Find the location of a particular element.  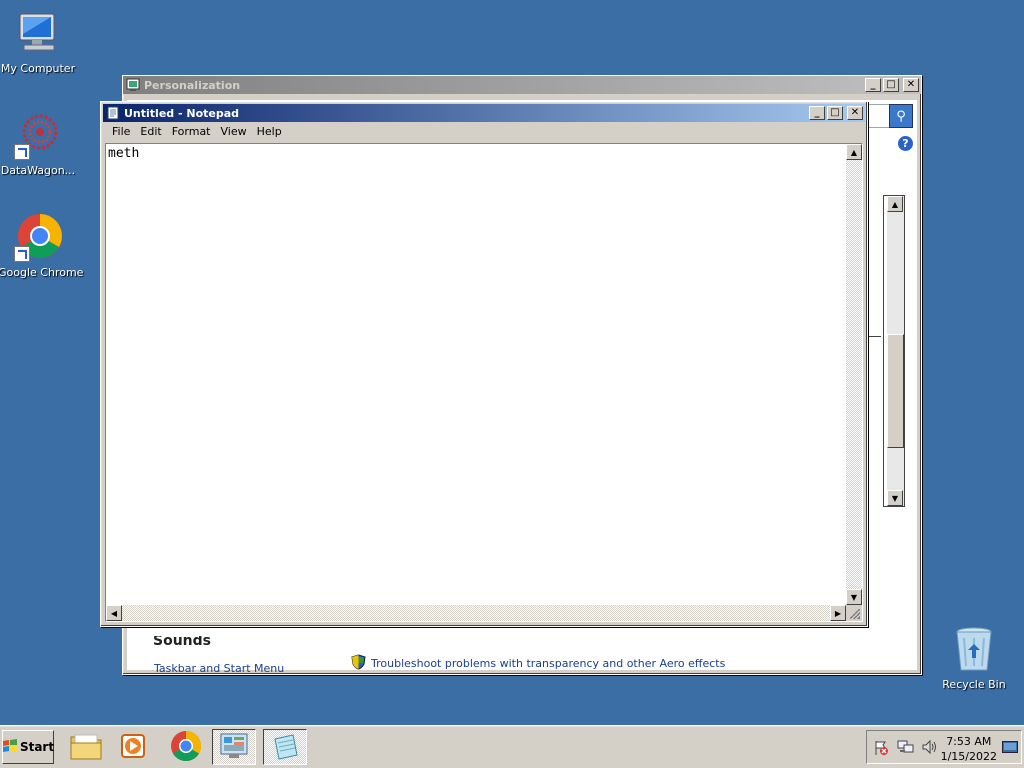

taskbar-chrome is located at coordinates (186, 747).